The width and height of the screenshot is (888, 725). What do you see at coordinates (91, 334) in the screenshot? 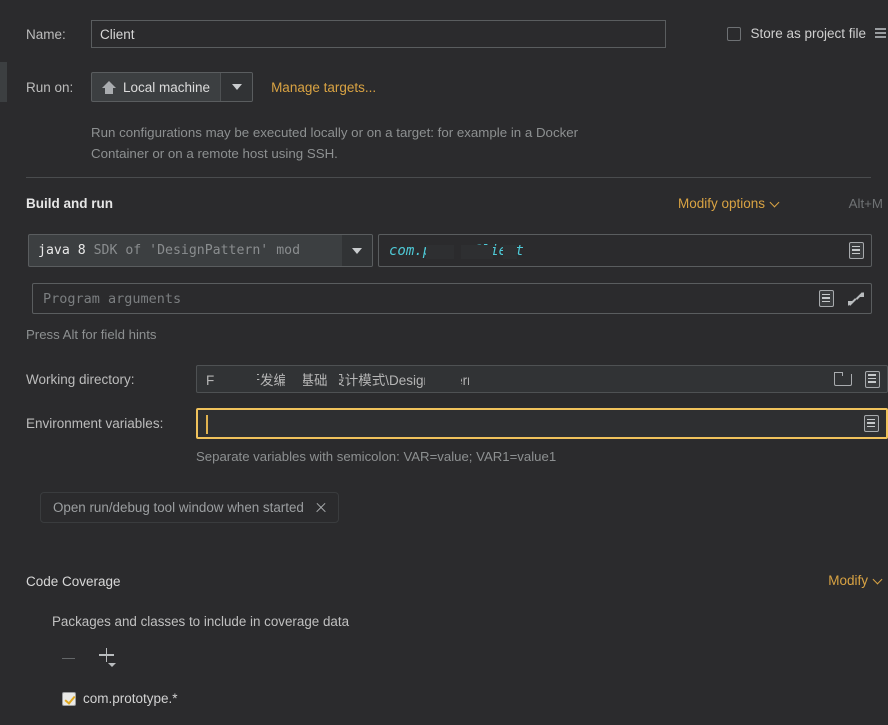
I see `field-hints-text: Press Alt for field hints` at bounding box center [91, 334].